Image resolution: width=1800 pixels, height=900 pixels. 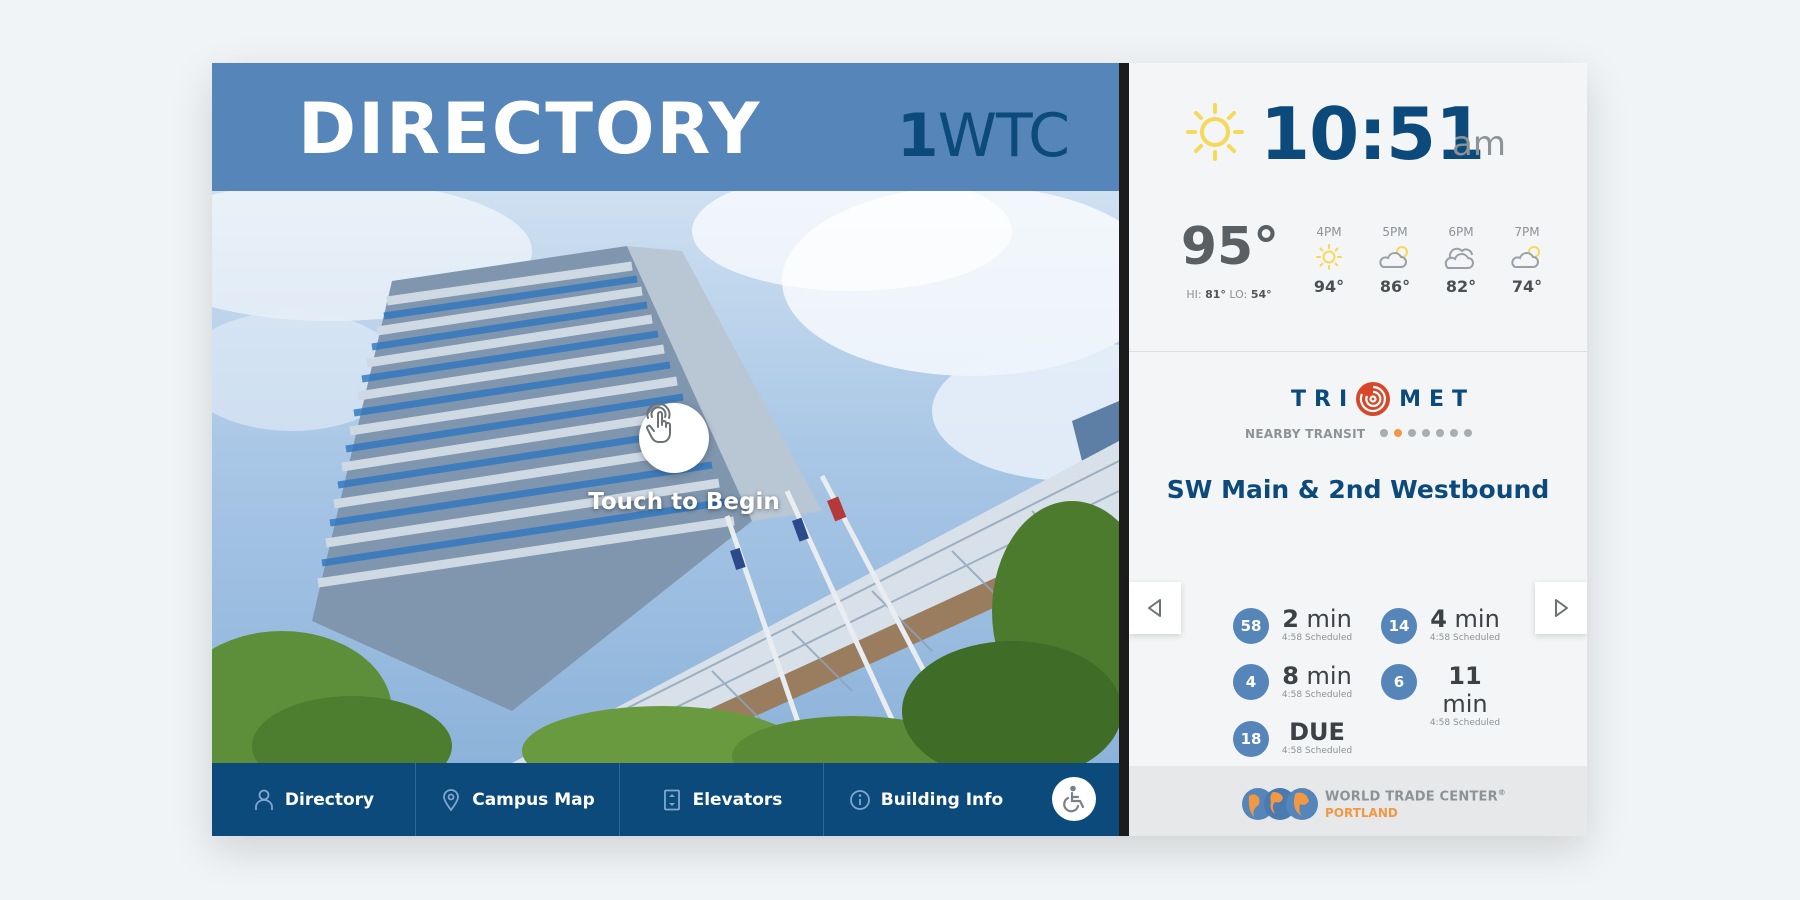 I want to click on eta-value: 2, so click(x=1290, y=619).